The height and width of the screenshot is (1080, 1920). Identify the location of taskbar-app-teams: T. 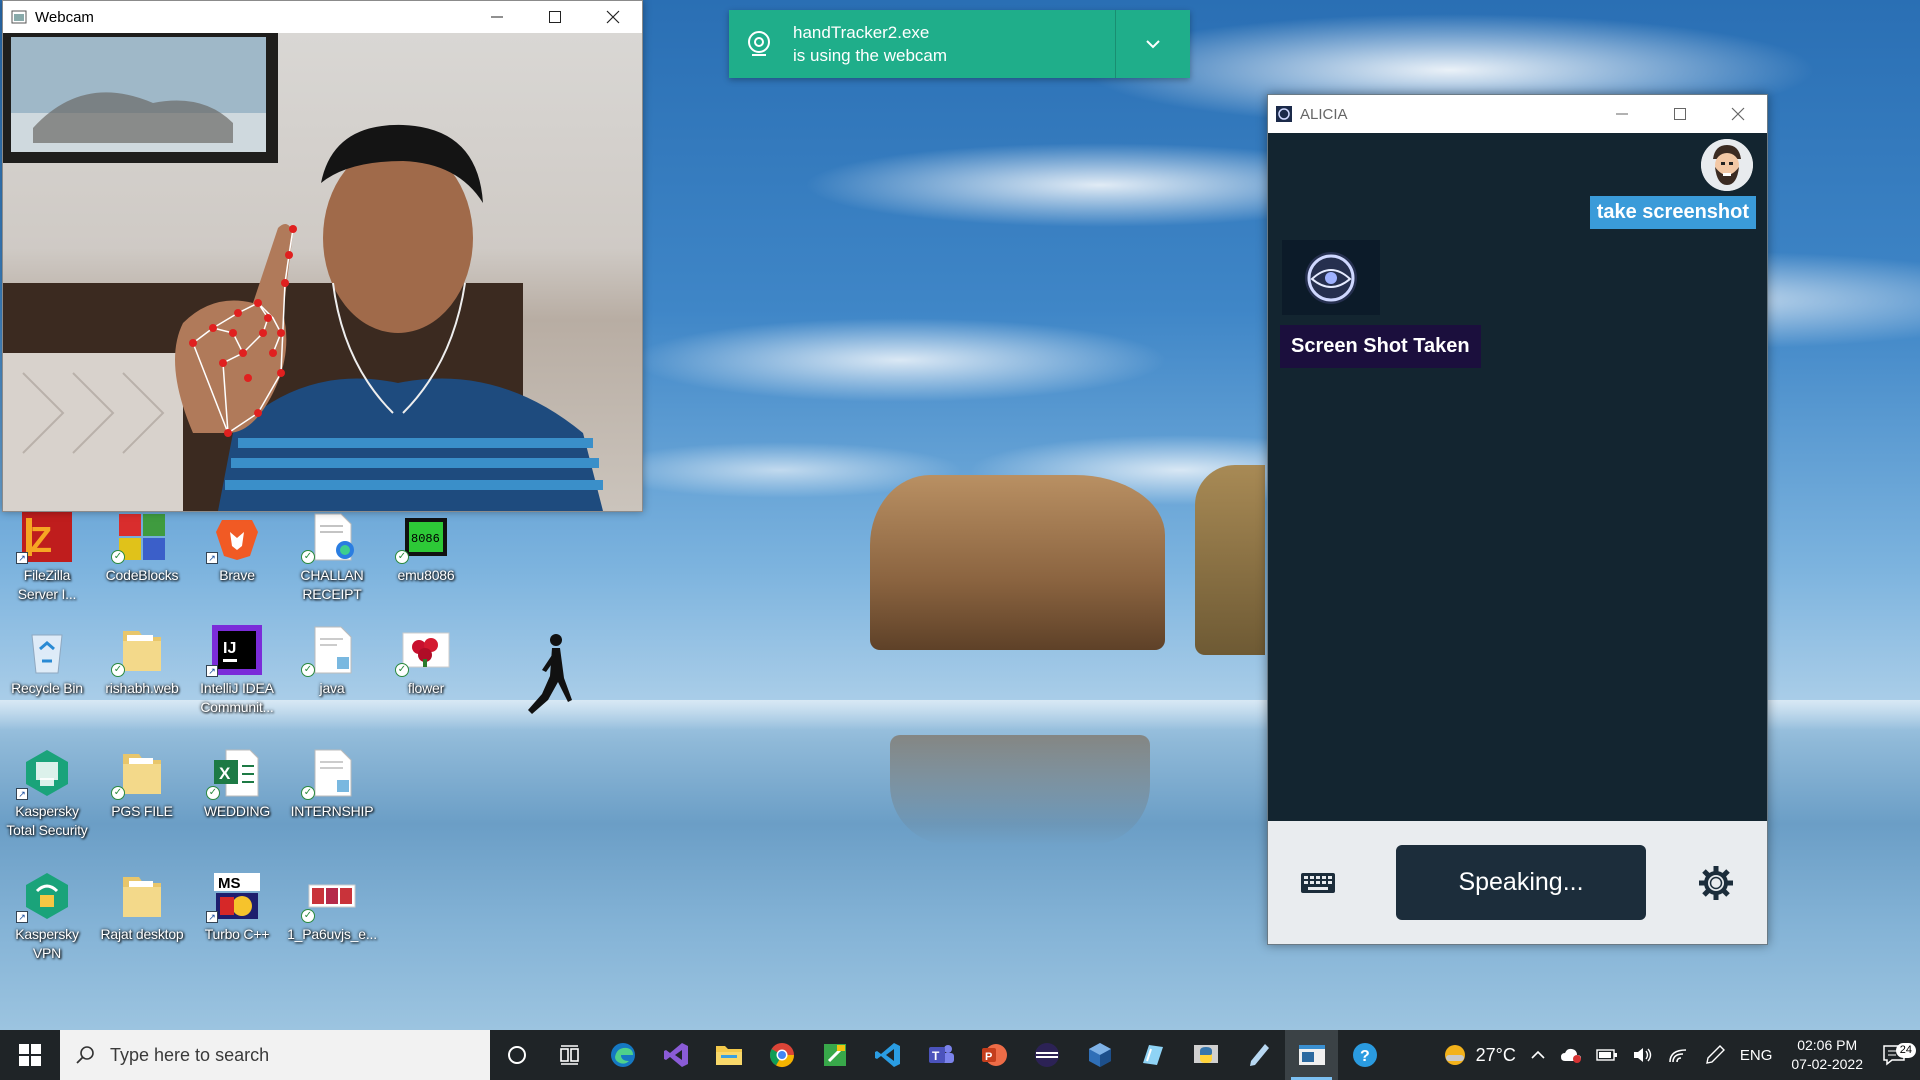
(940, 1055).